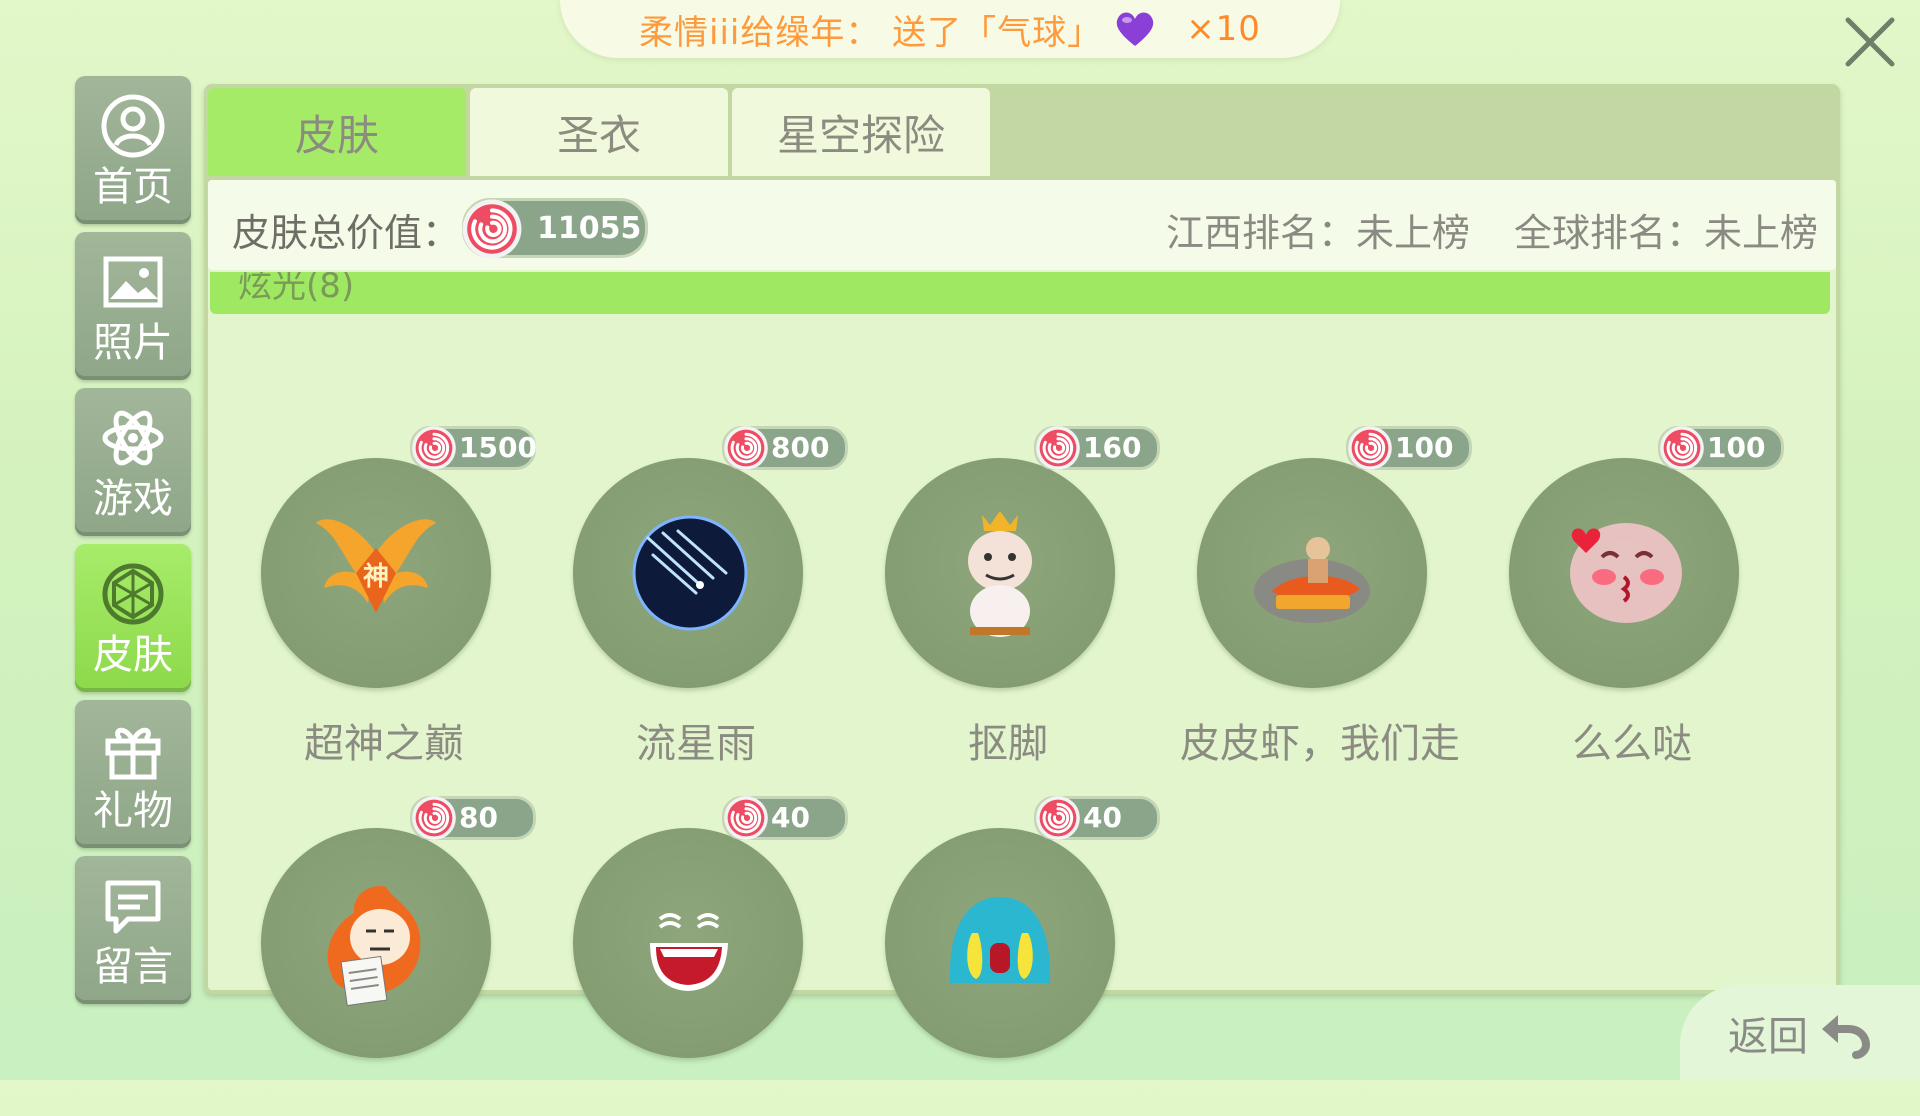  What do you see at coordinates (133, 967) in the screenshot?
I see `sidebar-item-label: 留言` at bounding box center [133, 967].